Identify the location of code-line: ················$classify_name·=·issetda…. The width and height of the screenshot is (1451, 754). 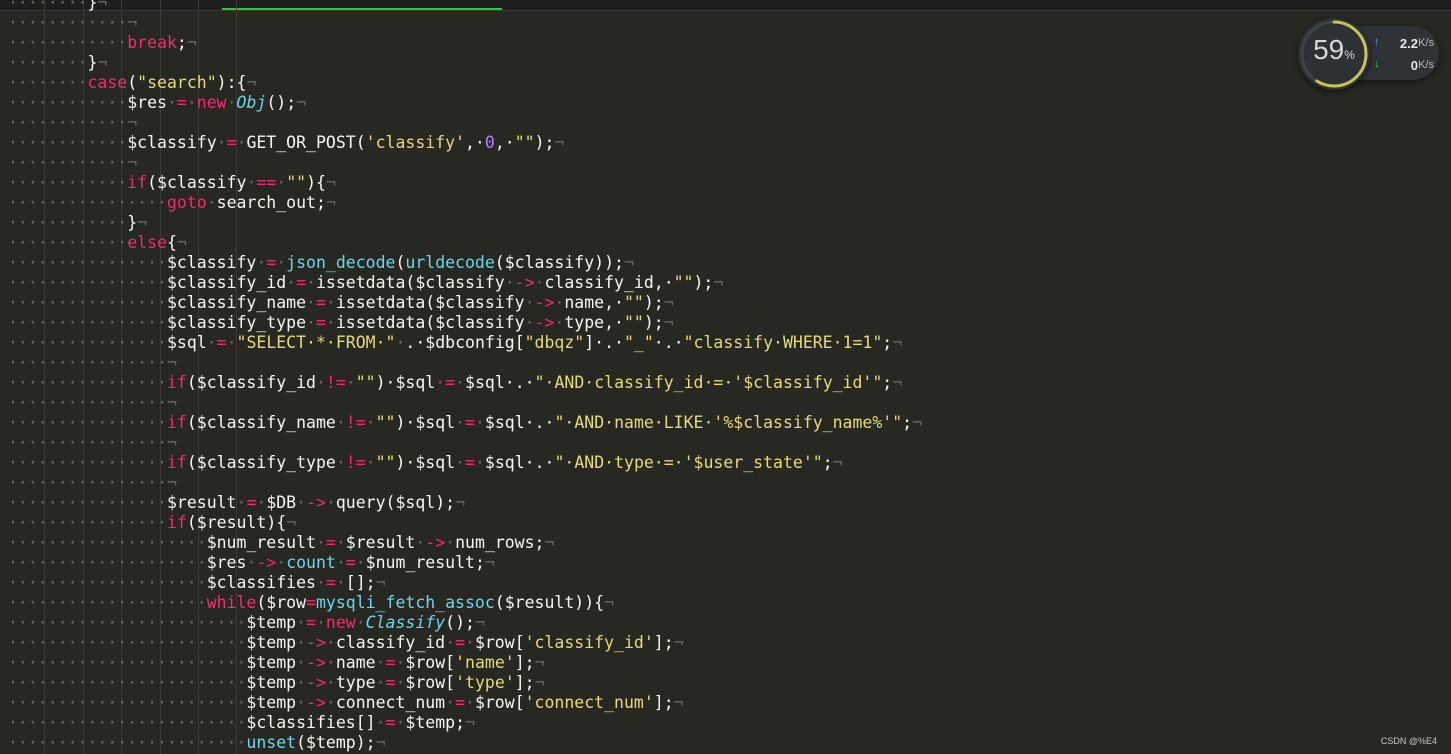
(341, 303).